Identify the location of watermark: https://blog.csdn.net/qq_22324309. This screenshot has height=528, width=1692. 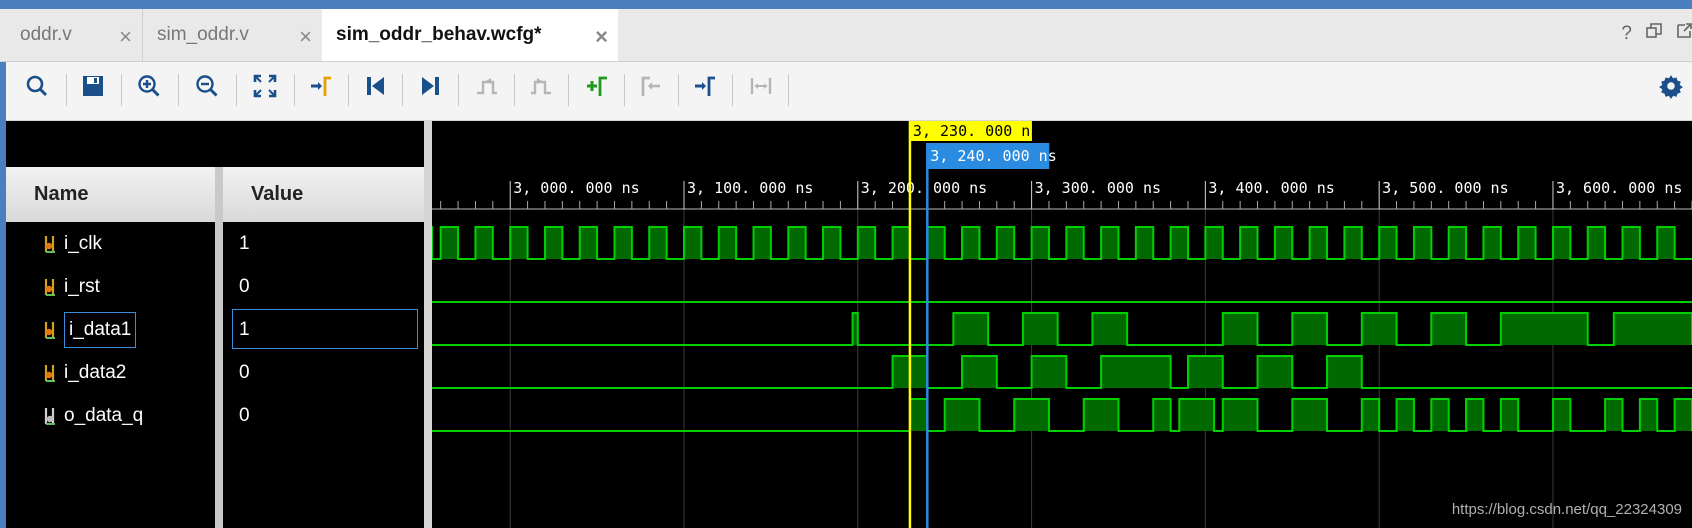
(1566, 509).